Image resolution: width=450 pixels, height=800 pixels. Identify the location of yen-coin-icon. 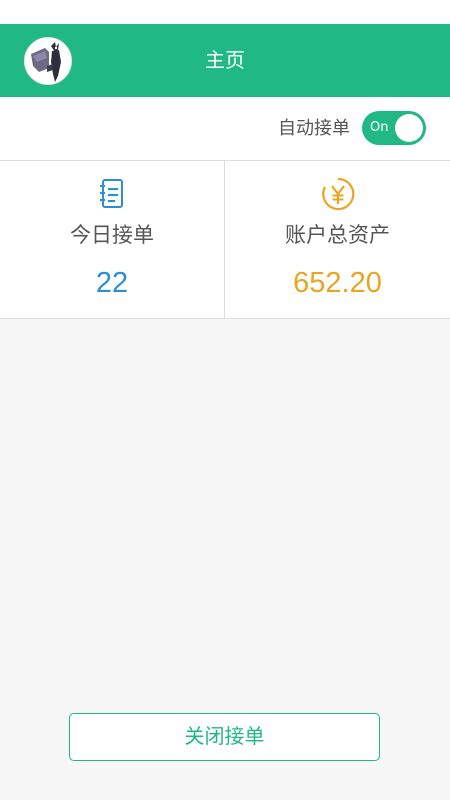
(337, 194).